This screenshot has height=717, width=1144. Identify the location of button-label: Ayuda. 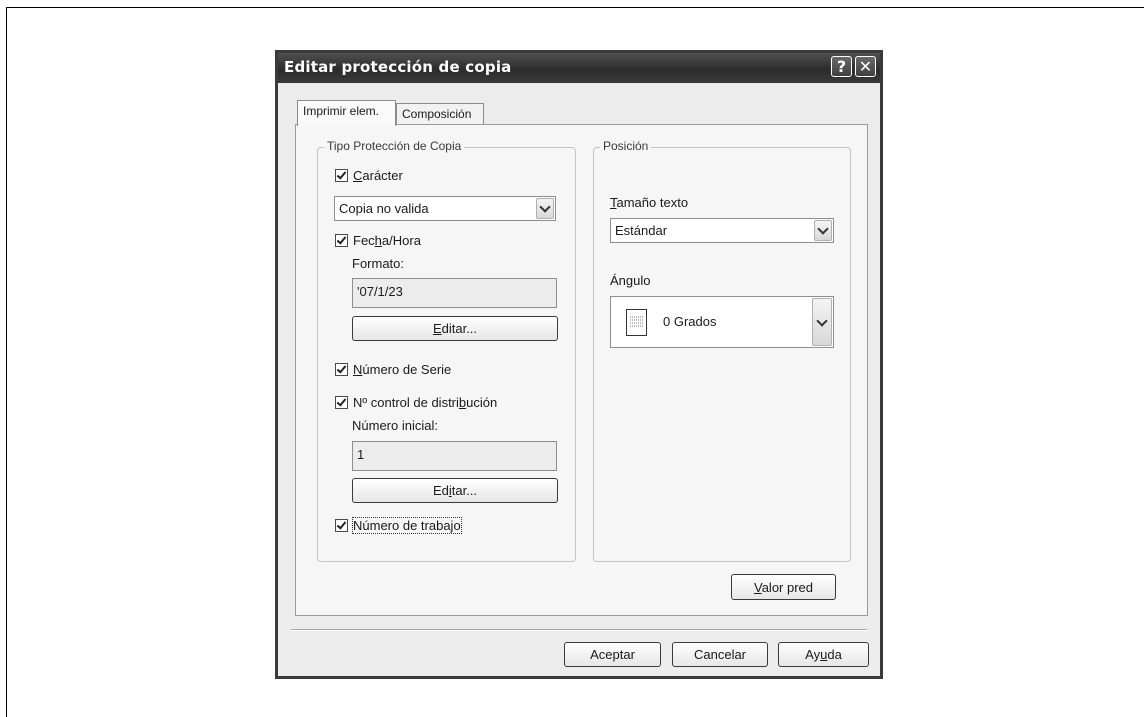
(823, 654).